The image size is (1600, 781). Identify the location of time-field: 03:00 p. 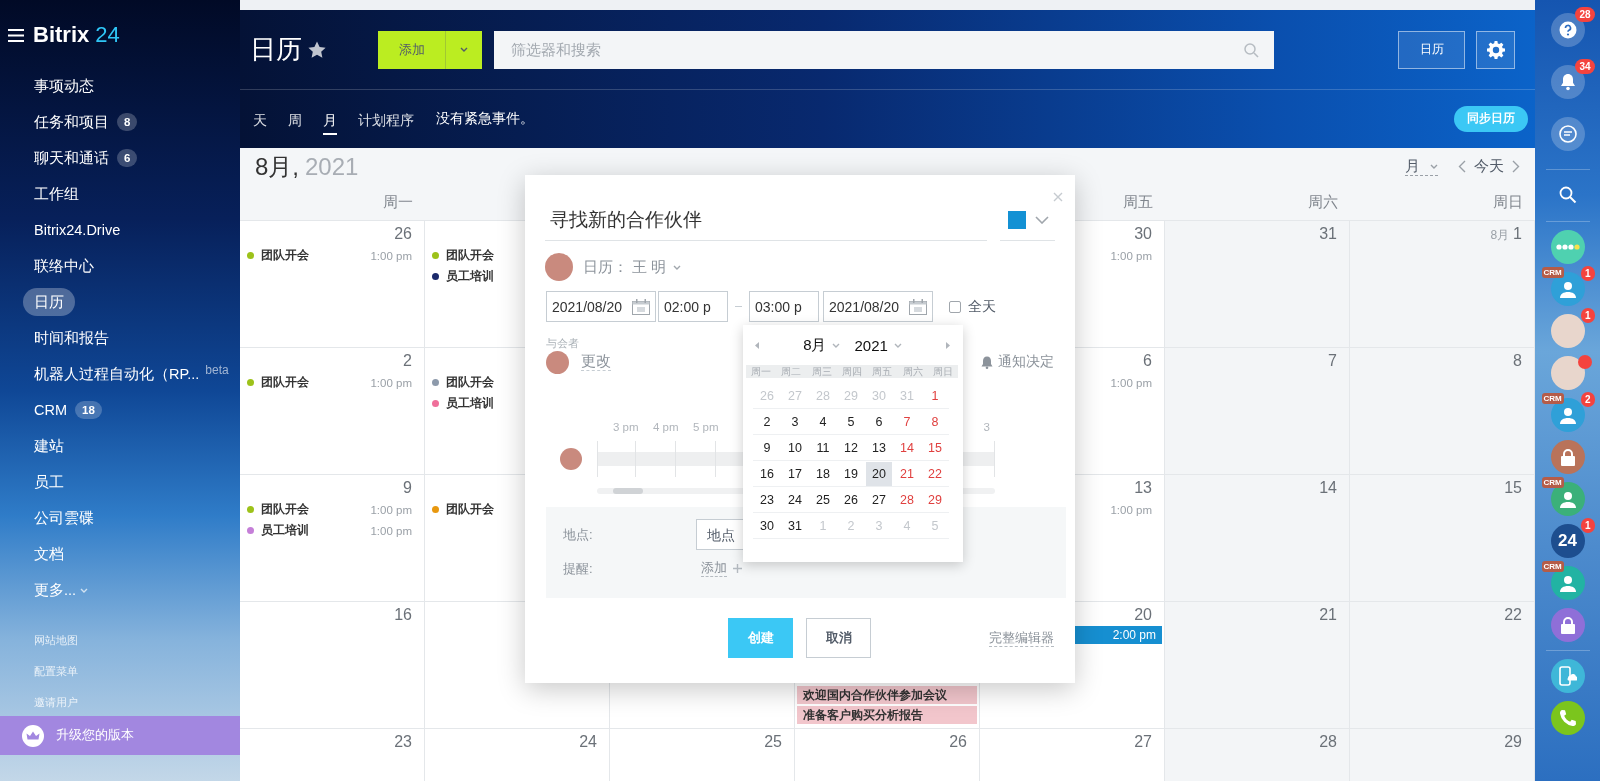
(784, 306).